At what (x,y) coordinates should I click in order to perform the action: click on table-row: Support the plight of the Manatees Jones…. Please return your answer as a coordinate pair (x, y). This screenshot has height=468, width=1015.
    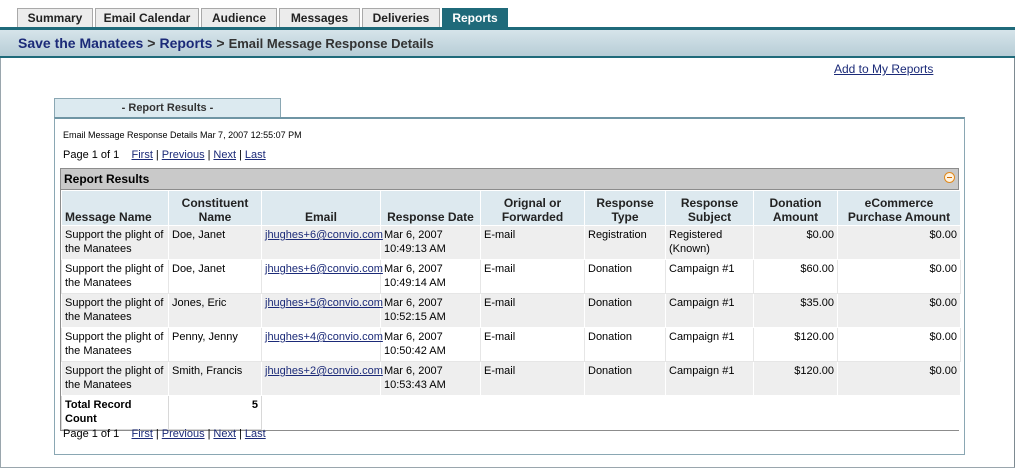
    Looking at the image, I should click on (511, 310).